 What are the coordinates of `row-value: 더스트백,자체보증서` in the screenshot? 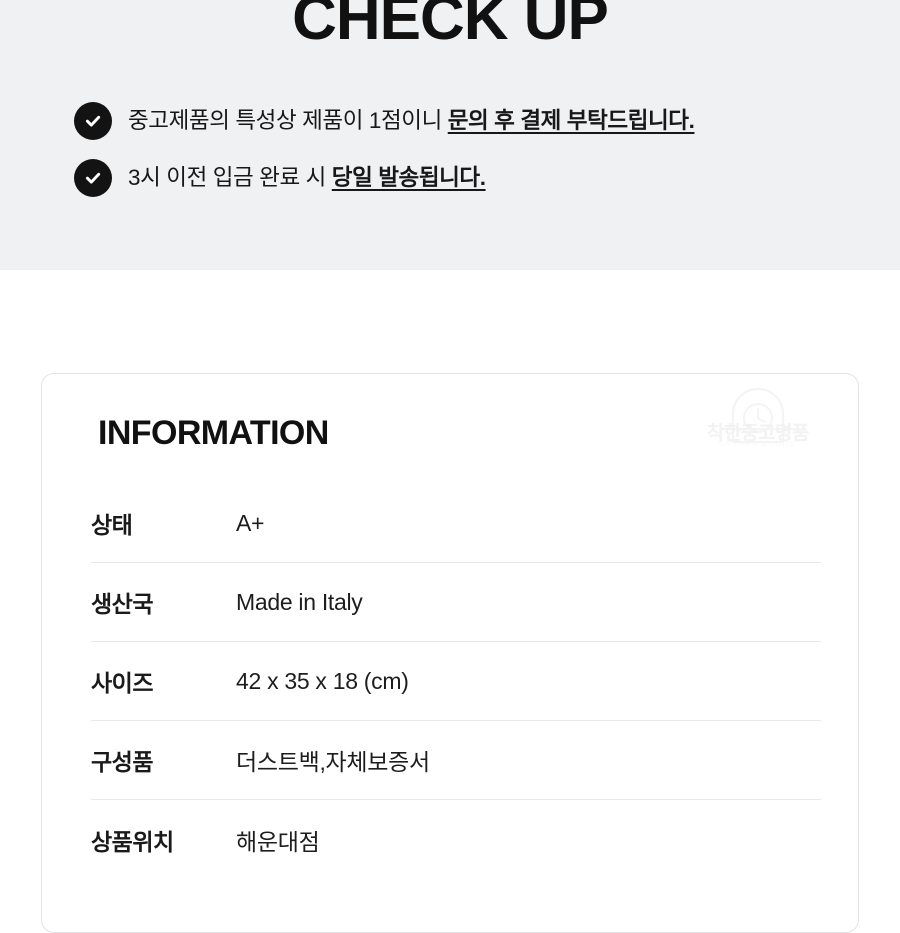 It's located at (333, 762).